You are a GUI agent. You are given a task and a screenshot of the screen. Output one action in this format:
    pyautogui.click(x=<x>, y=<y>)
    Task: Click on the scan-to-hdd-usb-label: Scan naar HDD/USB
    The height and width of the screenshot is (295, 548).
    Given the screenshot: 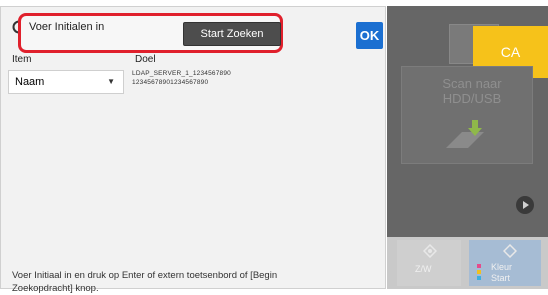 What is the action you would take?
    pyautogui.click(x=472, y=91)
    